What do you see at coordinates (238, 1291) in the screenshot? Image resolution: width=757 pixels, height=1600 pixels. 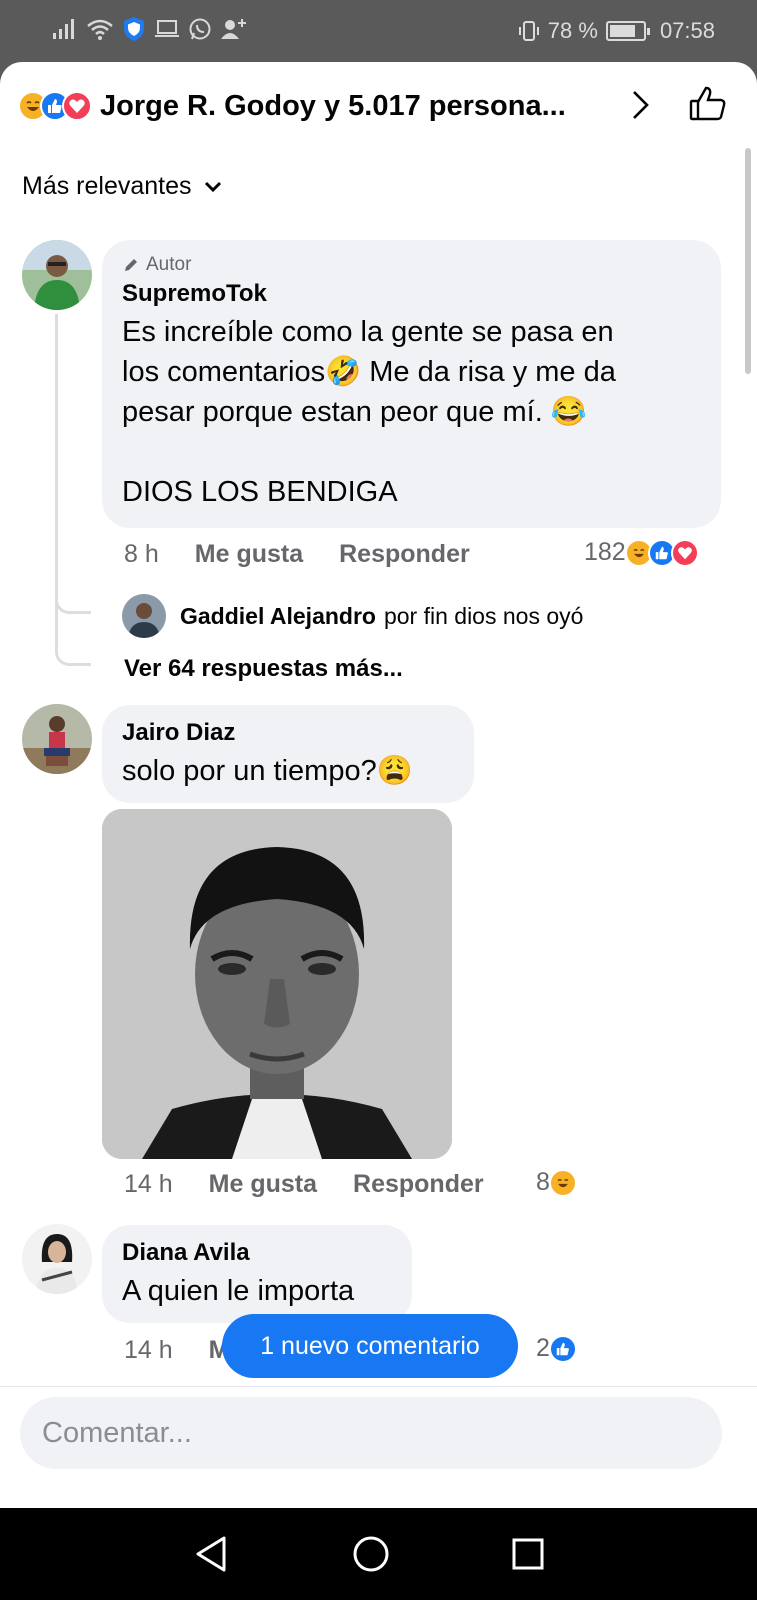 I see `comment-text: A quien le importa` at bounding box center [238, 1291].